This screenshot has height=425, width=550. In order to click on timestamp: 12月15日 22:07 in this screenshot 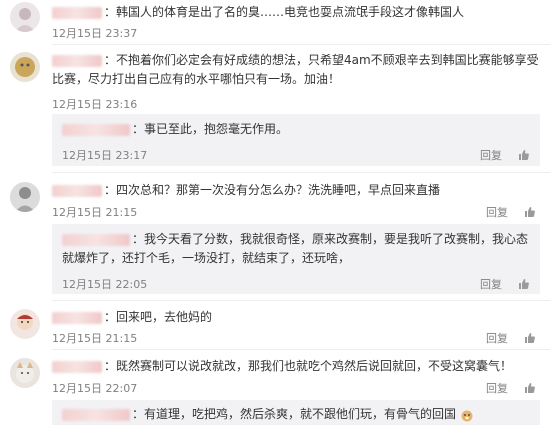, I will do `click(95, 388)`.